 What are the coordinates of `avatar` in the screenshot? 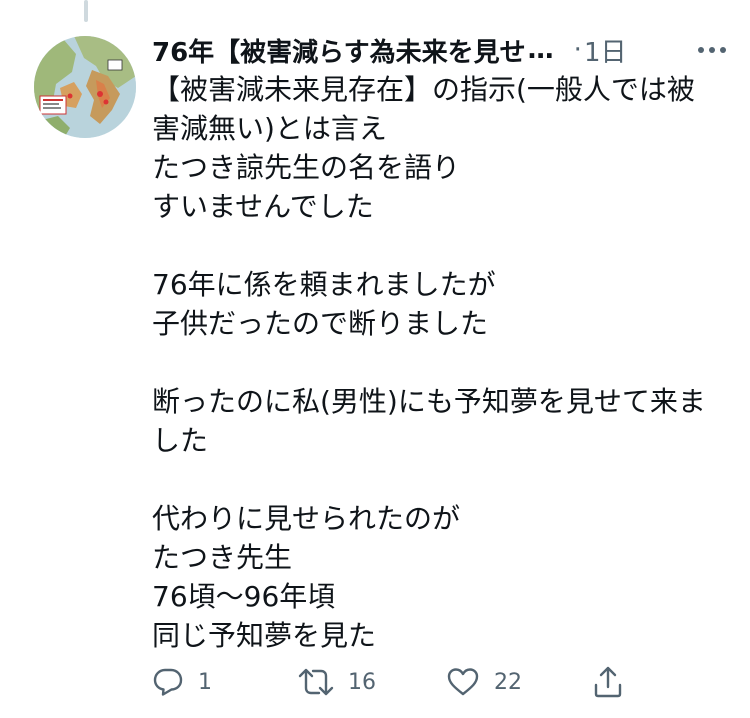 It's located at (85, 87).